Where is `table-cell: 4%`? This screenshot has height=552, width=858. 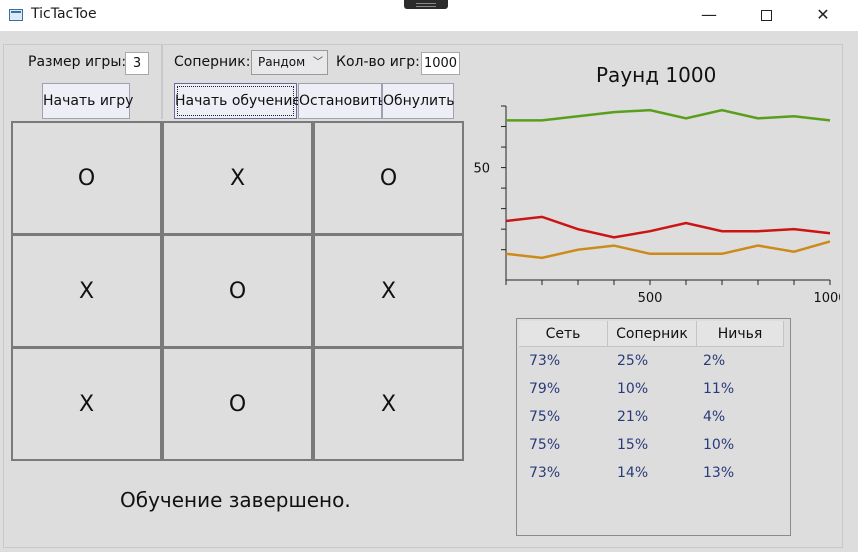 table-cell: 4% is located at coordinates (714, 417).